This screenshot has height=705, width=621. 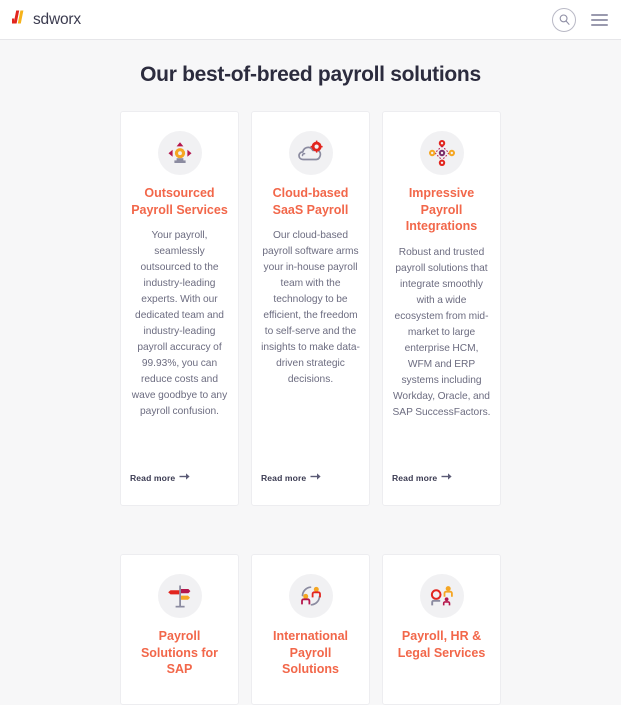 I want to click on solution-card-international-payroll-solutions: International Payroll Solutions, so click(x=310, y=629).